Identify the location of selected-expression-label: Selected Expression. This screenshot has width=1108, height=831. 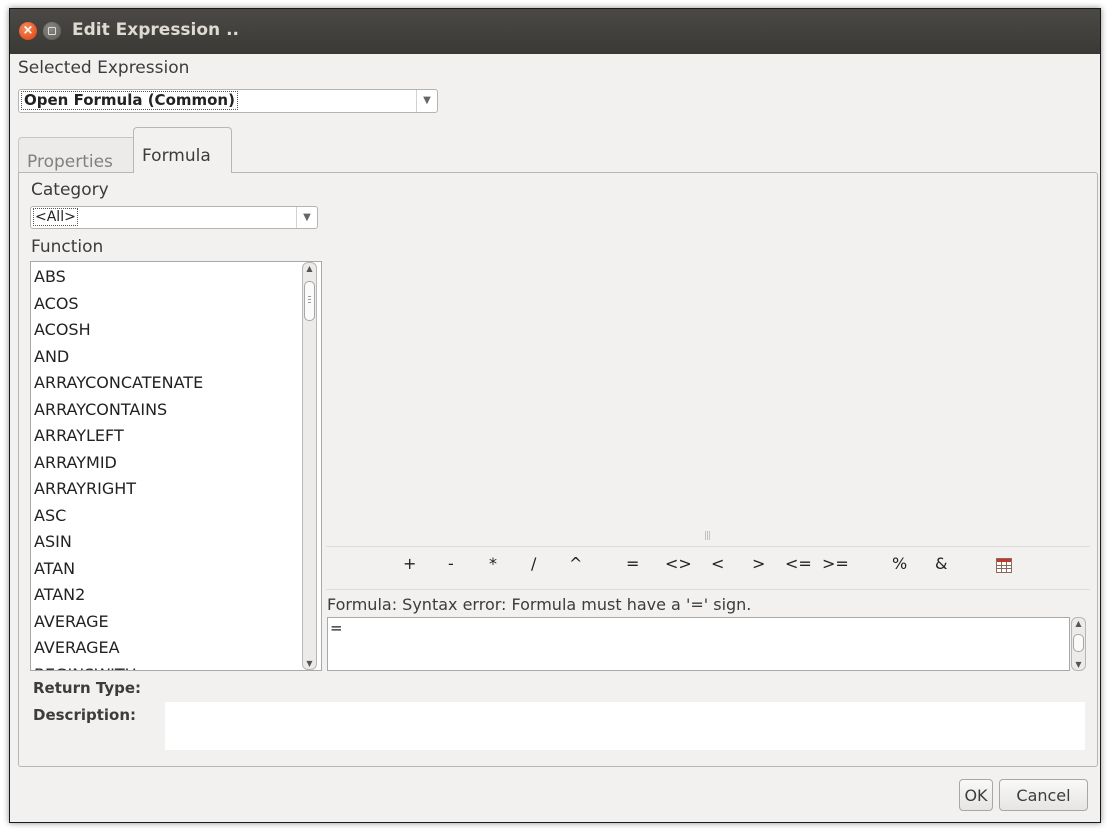
(104, 68).